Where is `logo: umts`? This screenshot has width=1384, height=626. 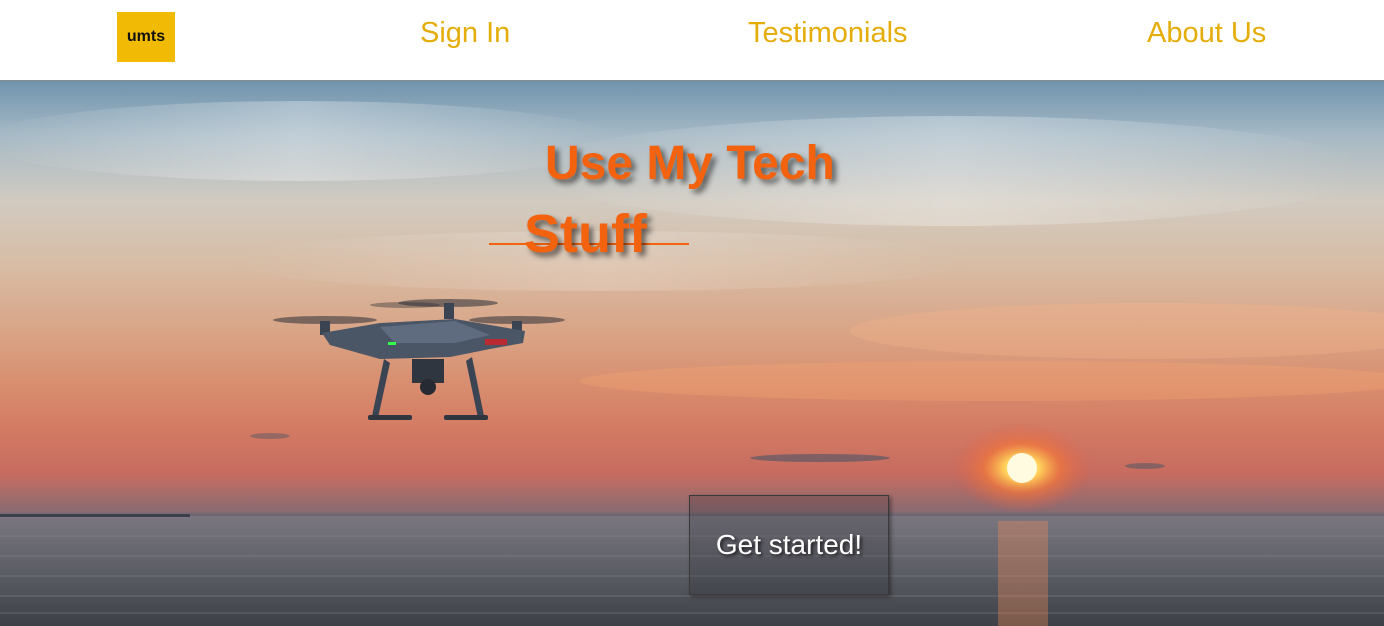
logo: umts is located at coordinates (146, 37).